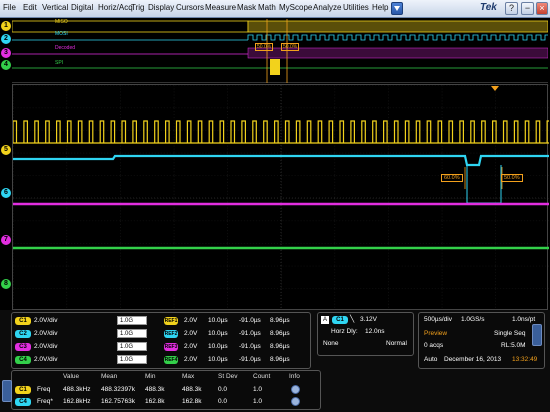  I want to click on horz-delay-value: 12.0ns, so click(375, 331).